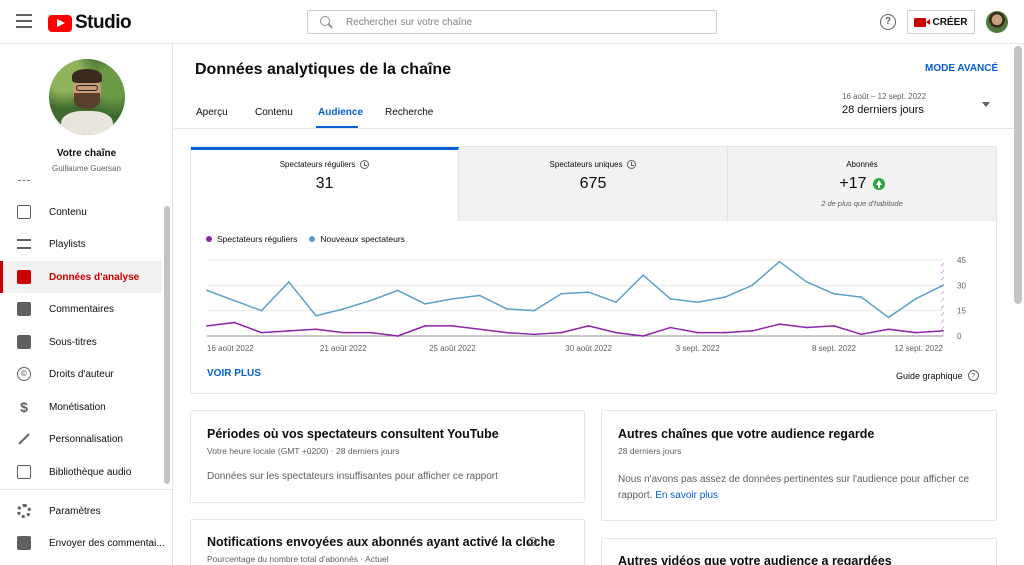 The width and height of the screenshot is (1024, 565). Describe the element at coordinates (593, 184) in the screenshot. I see `metric-unique-viewers: Spectateurs uniques 675` at that location.